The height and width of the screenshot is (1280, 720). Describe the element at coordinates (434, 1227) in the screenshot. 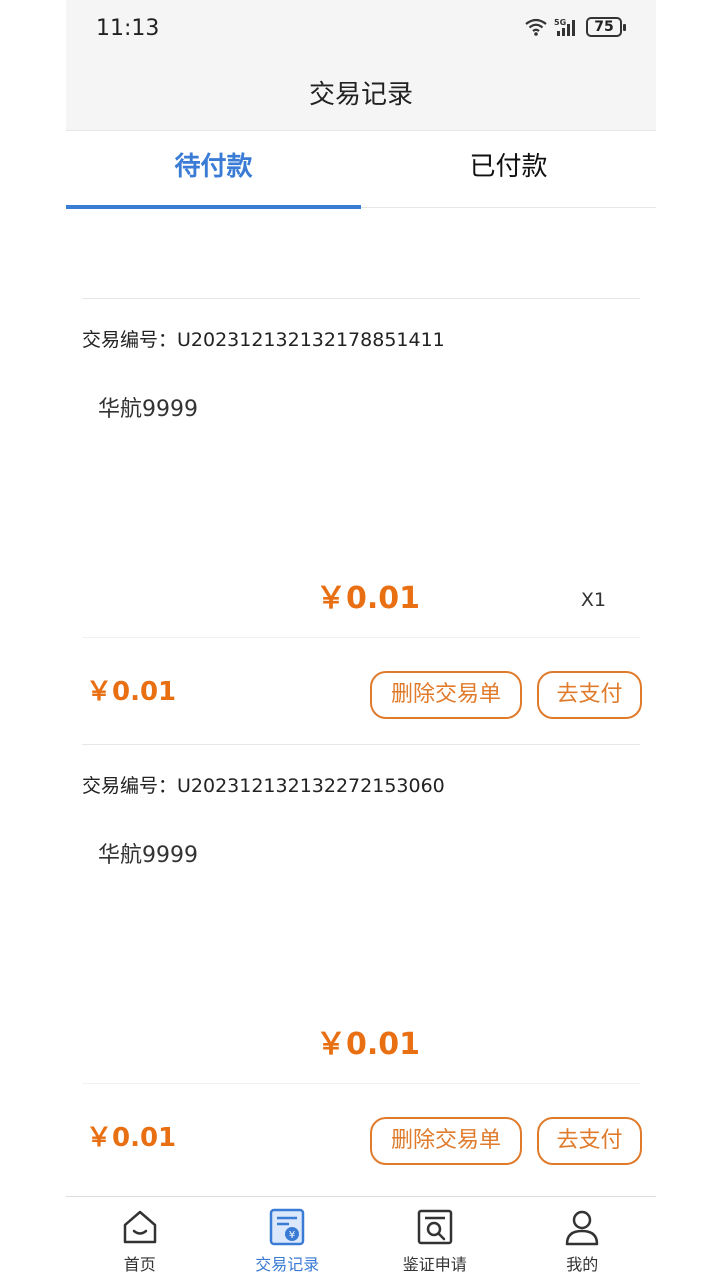

I see `verification-search-icon` at that location.